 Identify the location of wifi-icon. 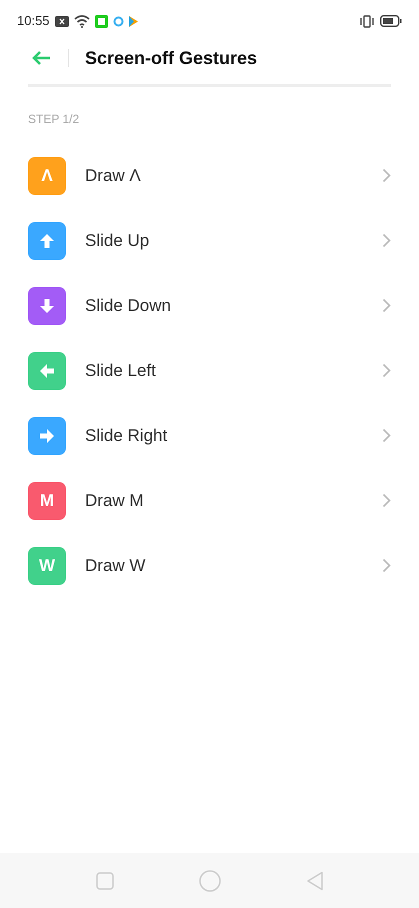
(82, 21).